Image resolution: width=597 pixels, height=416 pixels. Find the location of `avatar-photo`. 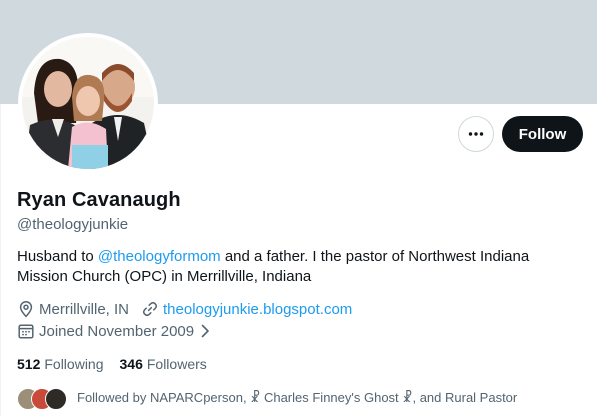

avatar-photo is located at coordinates (88, 103).